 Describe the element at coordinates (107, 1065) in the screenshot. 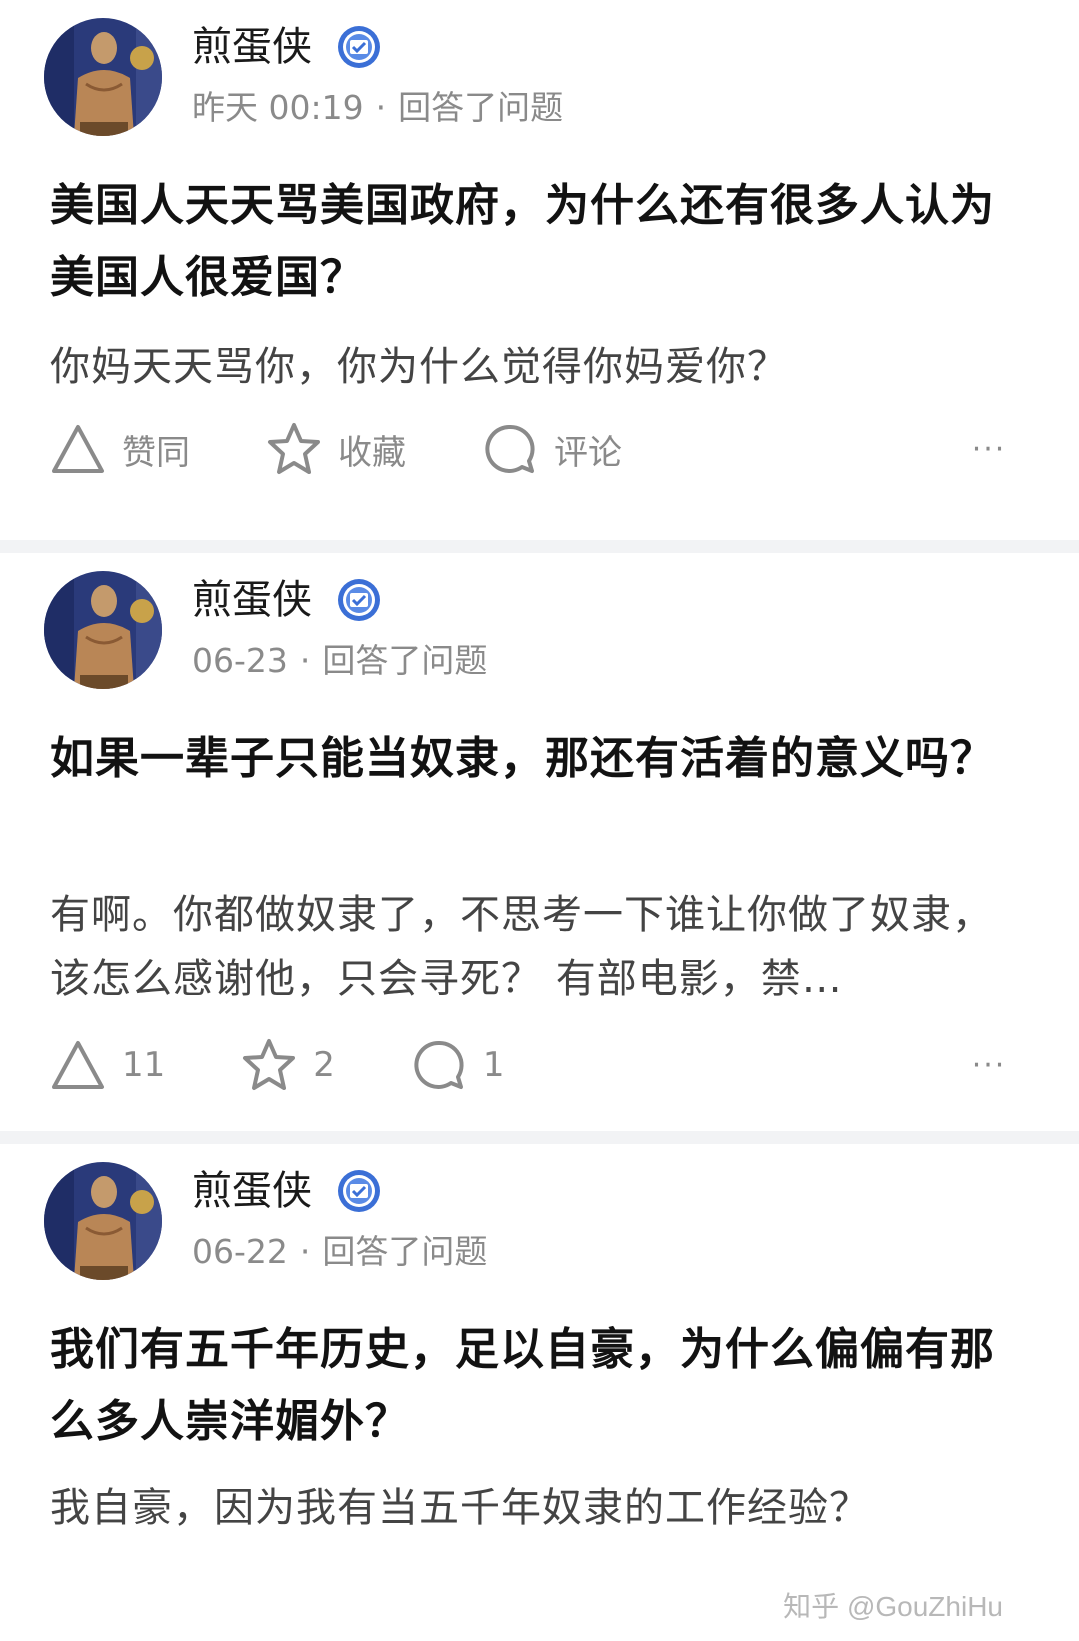

I see `vote-button: 11` at that location.